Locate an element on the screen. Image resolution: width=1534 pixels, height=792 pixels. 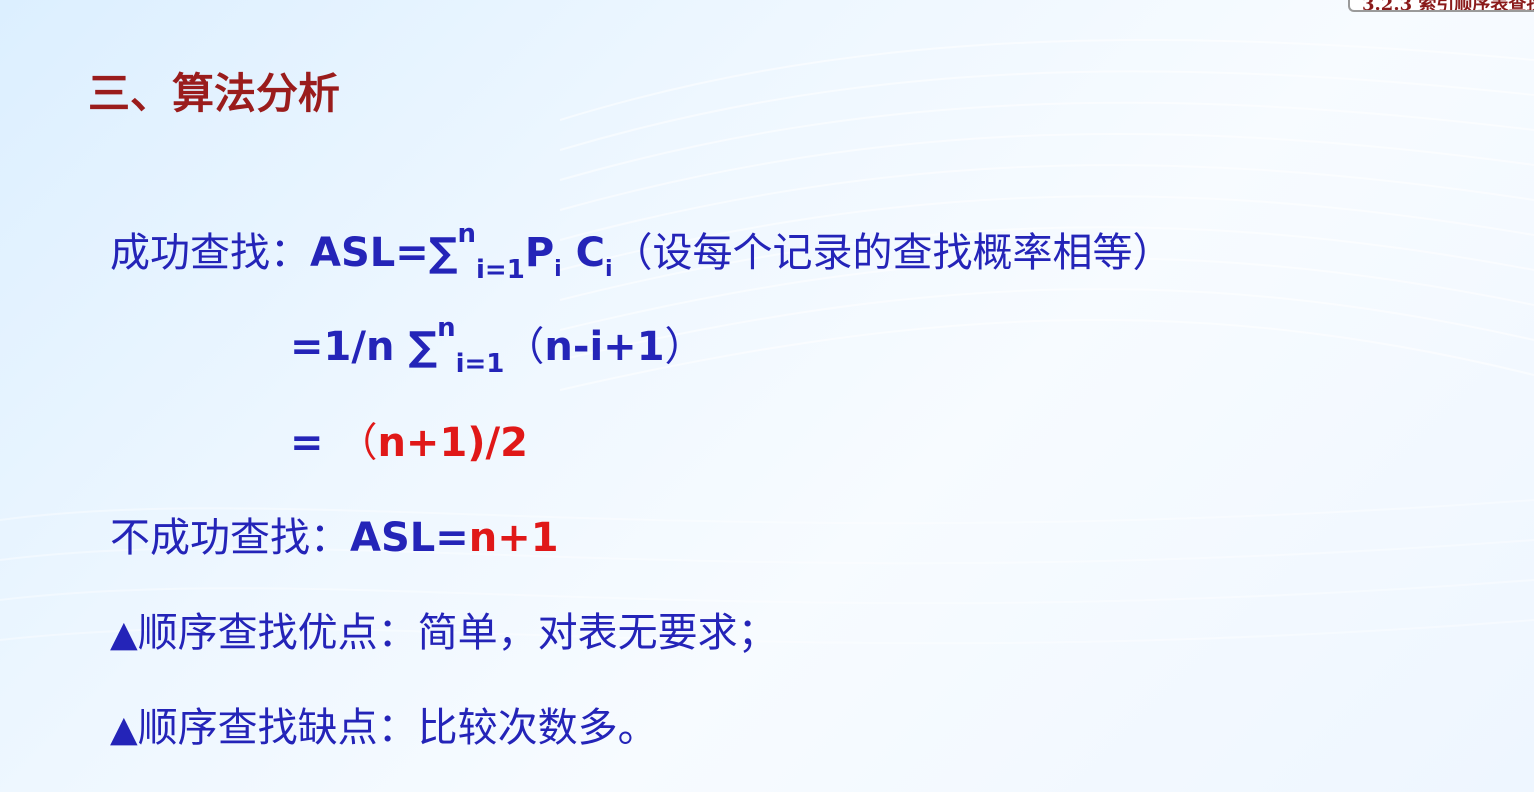
success-line: 成功查找：ASL=∑ni=1Pi Ci（设每个记录的查找概率相等） is located at coordinates (641, 252).